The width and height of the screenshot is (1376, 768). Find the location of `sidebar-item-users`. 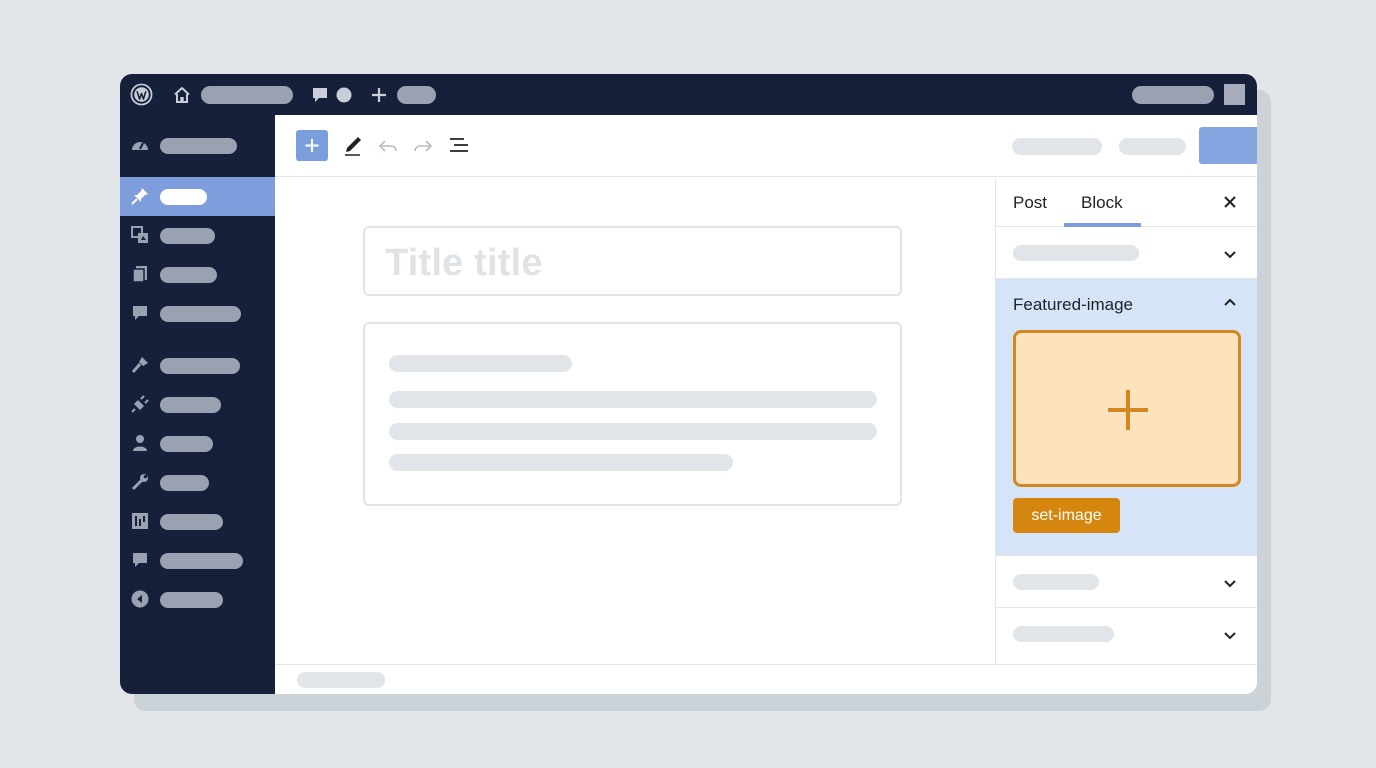

sidebar-item-users is located at coordinates (197, 443).